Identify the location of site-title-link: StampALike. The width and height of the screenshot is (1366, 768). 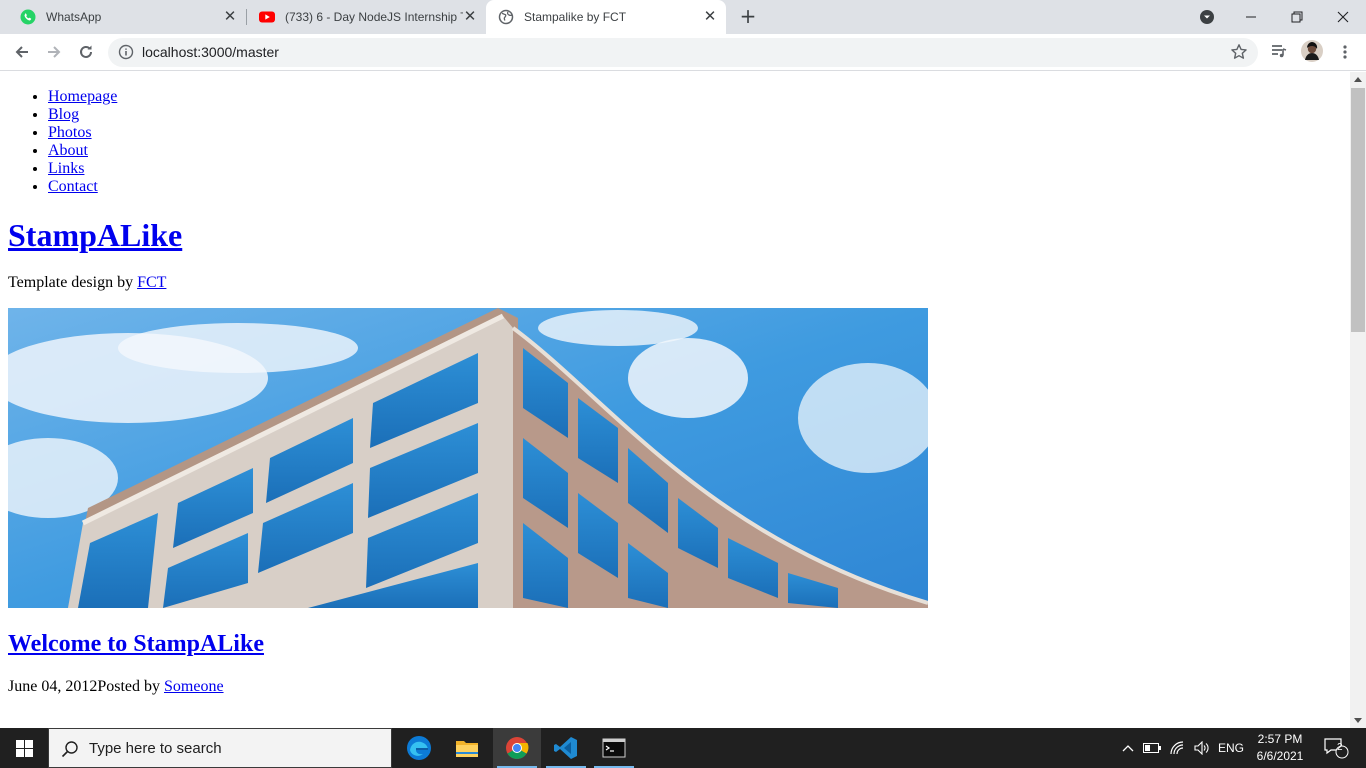
(95, 235).